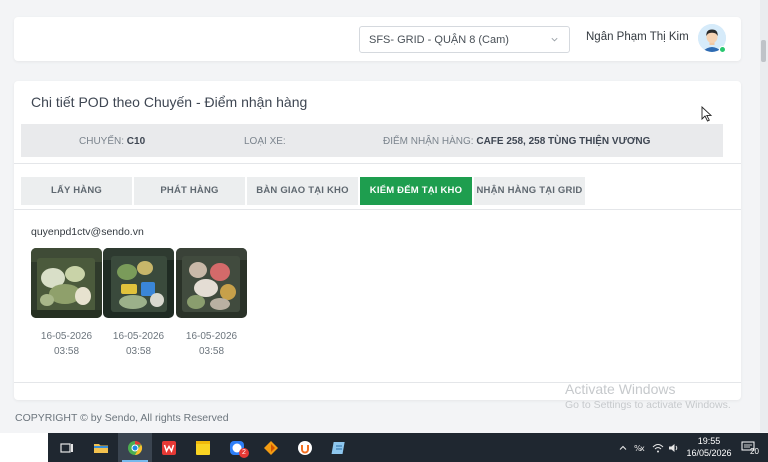 This screenshot has height=462, width=768. Describe the element at coordinates (439, 40) in the screenshot. I see `location-select-value: SFS- GRID - QUẬN 8 (Cam)` at that location.